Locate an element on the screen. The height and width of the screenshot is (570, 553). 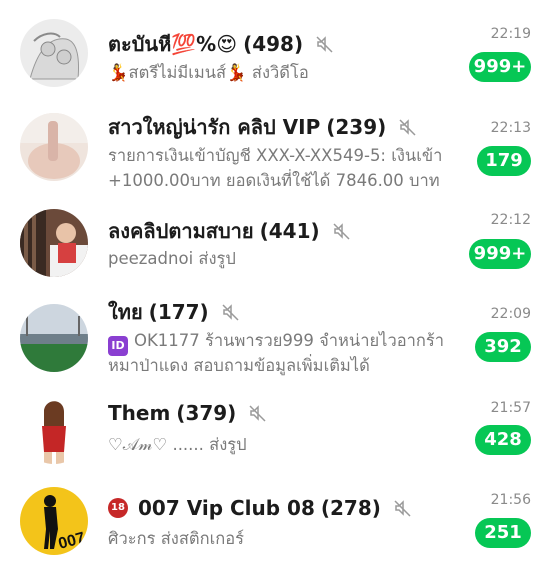
member-count: (239) is located at coordinates (356, 127).